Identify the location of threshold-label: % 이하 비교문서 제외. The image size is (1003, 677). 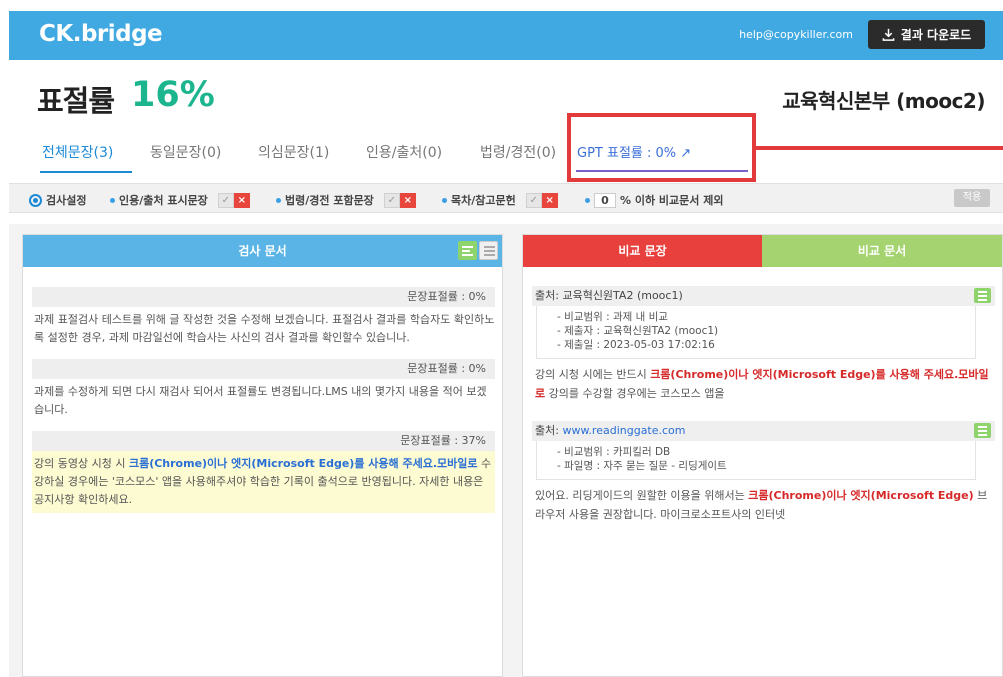
(672, 200).